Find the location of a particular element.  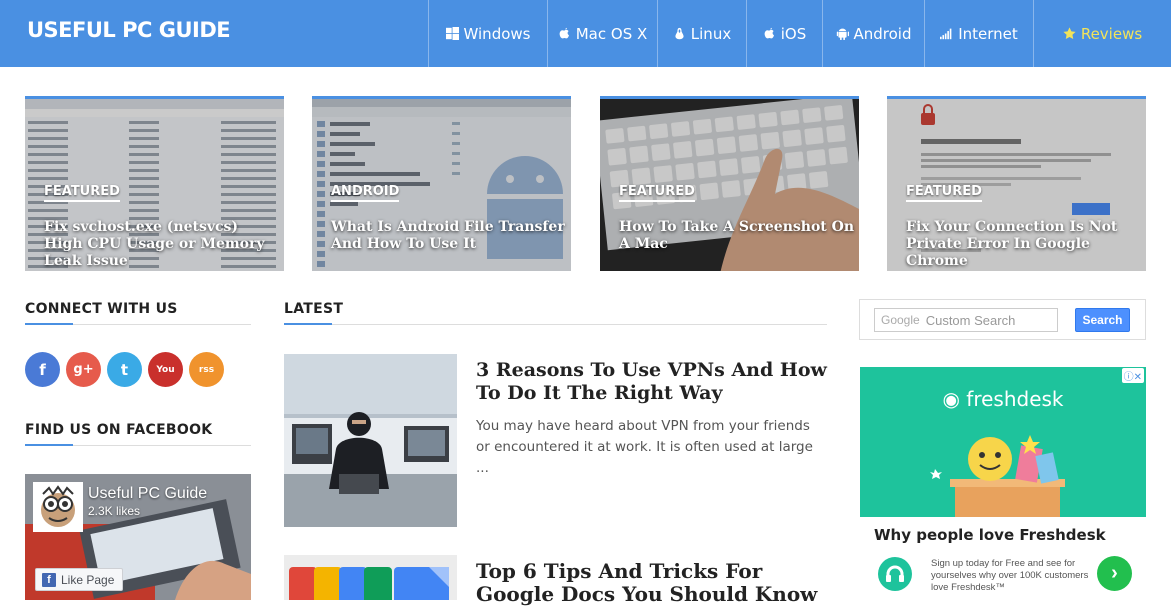

youtube-icon: You is located at coordinates (165, 369).